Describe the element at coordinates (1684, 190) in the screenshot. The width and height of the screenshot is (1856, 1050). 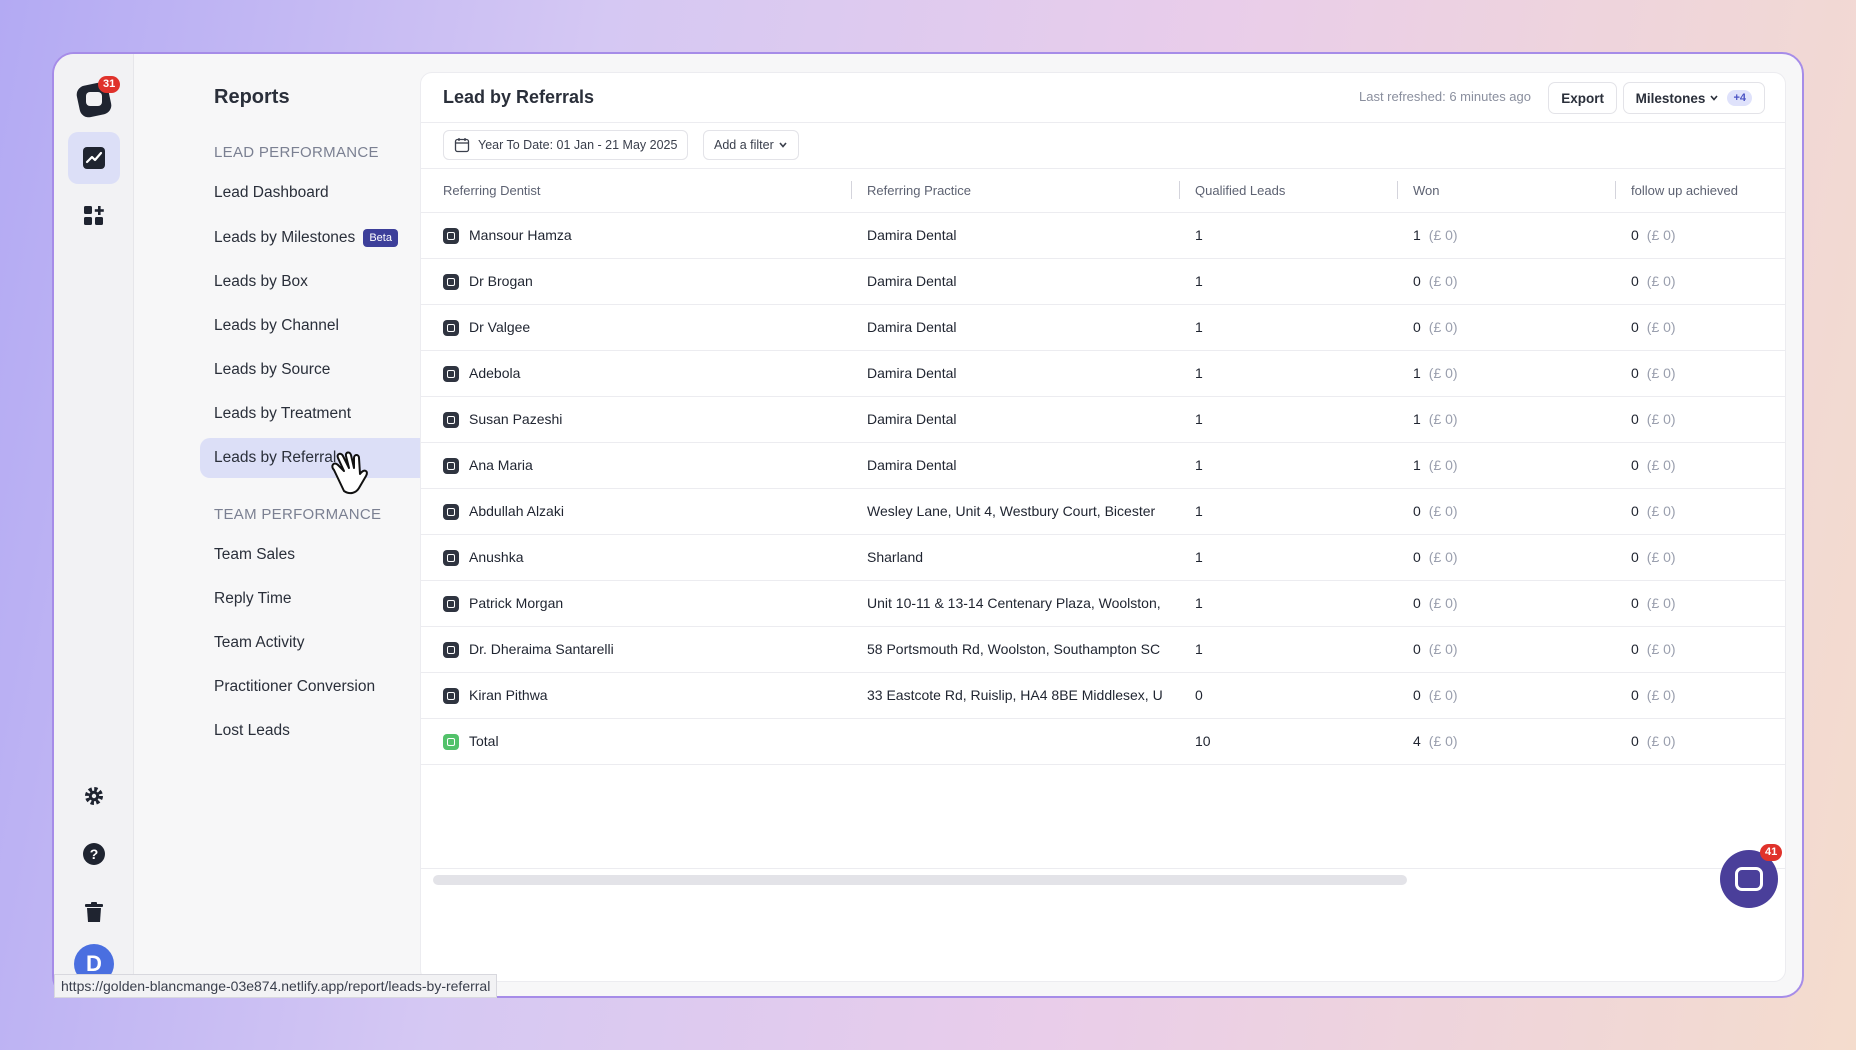
I see `column-header-follow-up-achieved: follow up achieved` at that location.